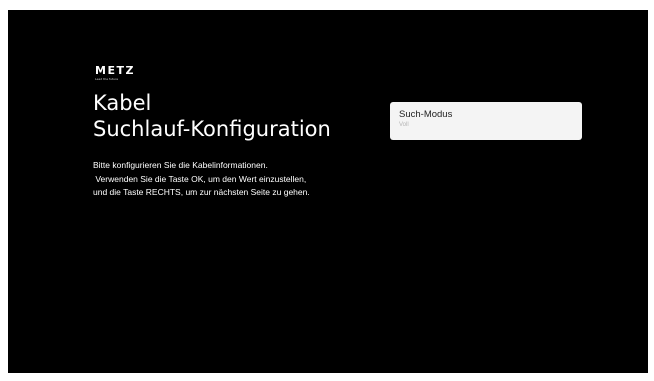 This screenshot has width=654, height=381. I want to click on logo-tagline: Lead the future, so click(107, 79).